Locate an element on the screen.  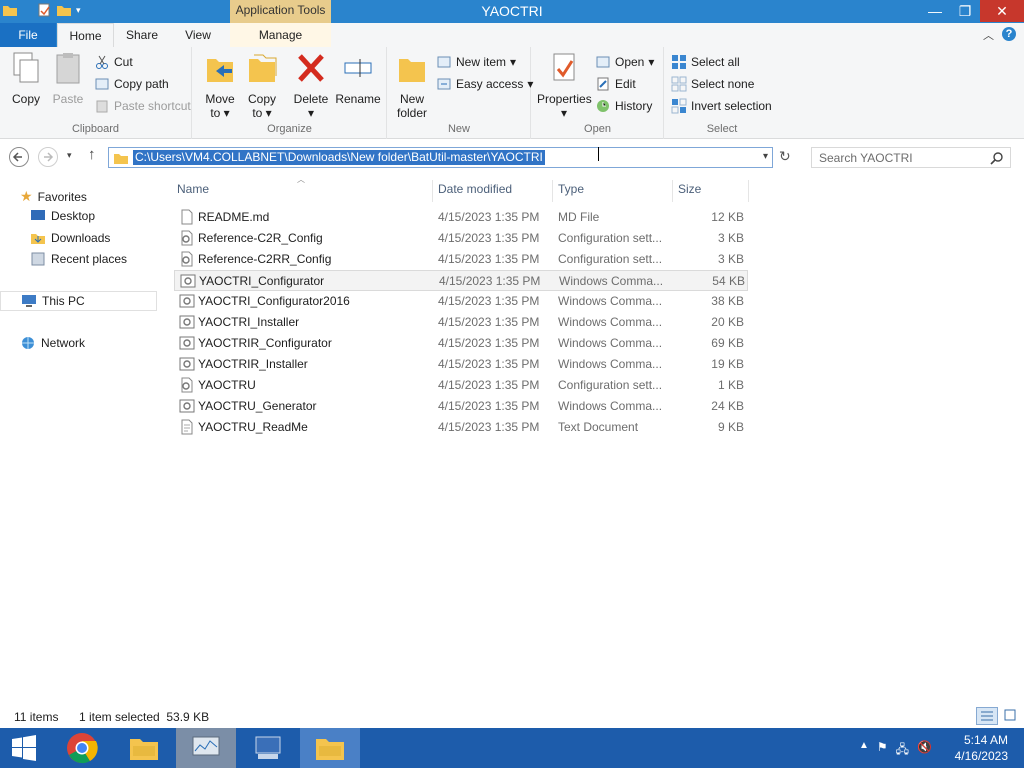
nav-recent-places: Recent places is located at coordinates (78, 259).